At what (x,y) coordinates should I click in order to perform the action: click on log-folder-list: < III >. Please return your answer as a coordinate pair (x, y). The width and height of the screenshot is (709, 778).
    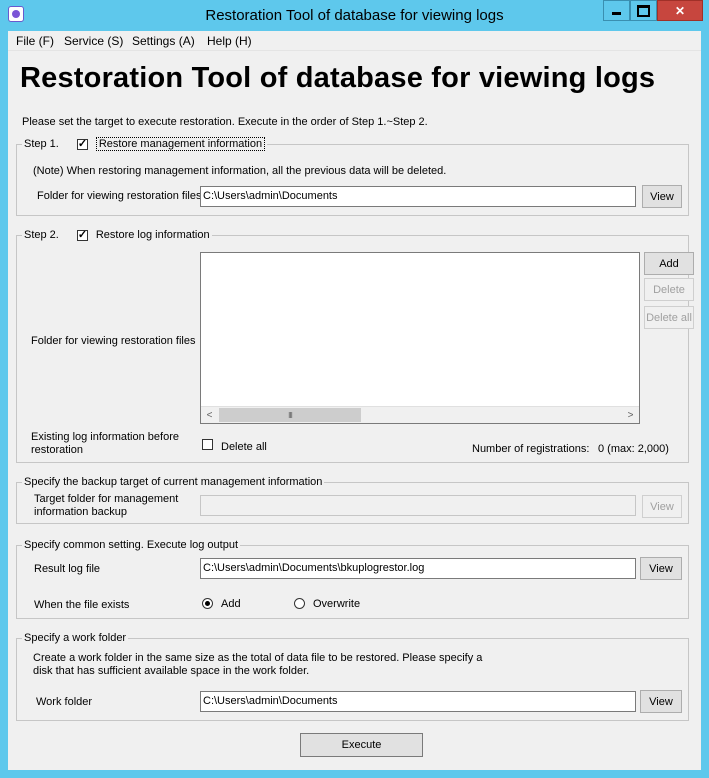
    Looking at the image, I should click on (420, 338).